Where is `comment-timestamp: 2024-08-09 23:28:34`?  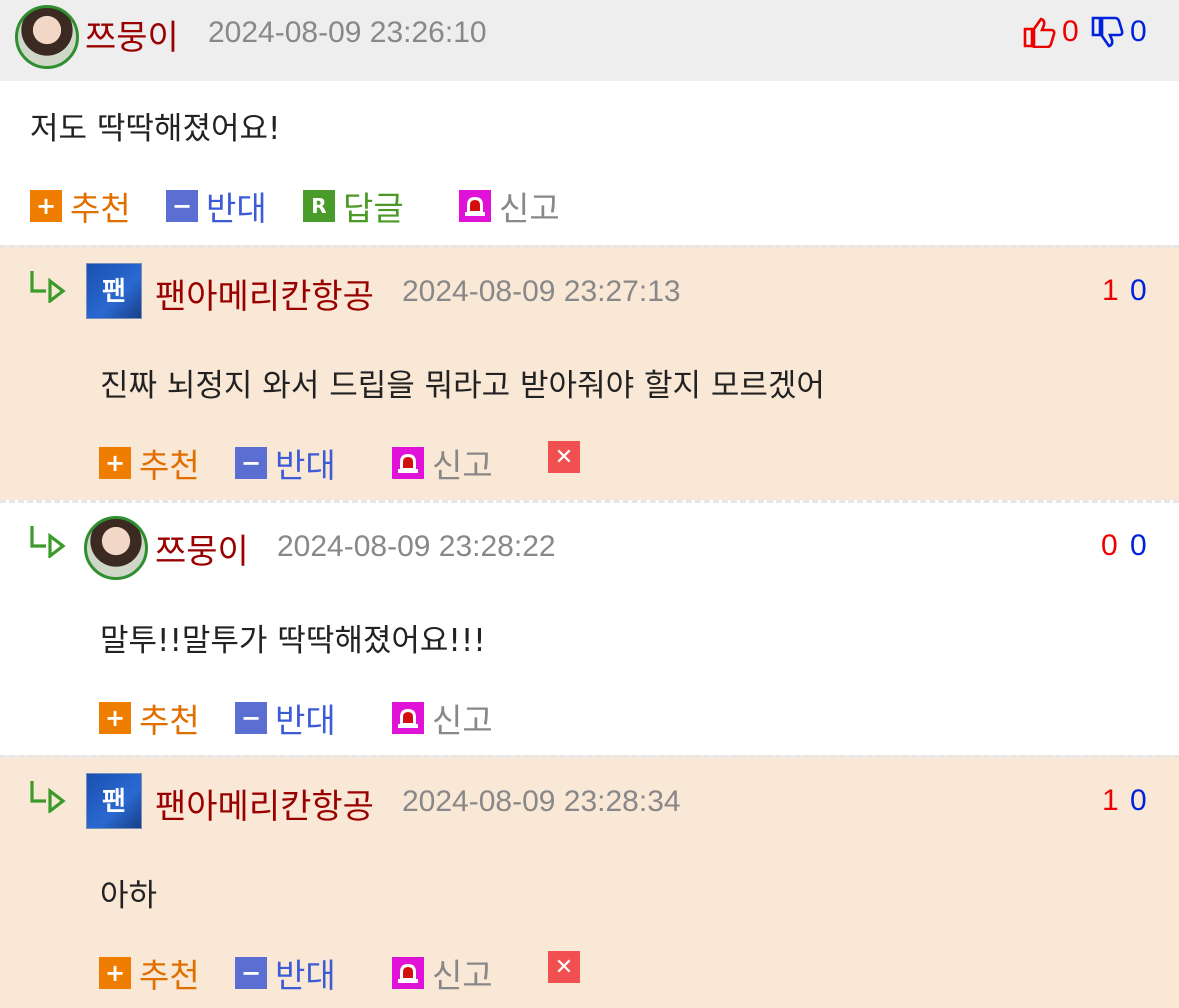 comment-timestamp: 2024-08-09 23:28:34 is located at coordinates (541, 801).